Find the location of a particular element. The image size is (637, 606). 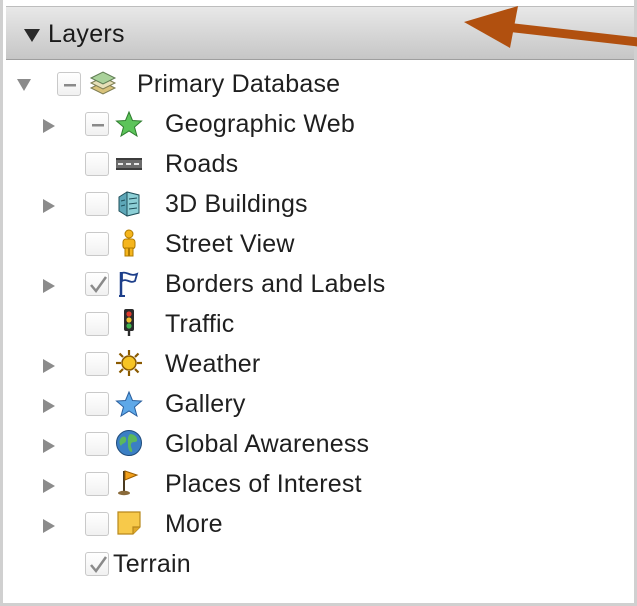

tree-item-label: Traffic is located at coordinates (200, 324).